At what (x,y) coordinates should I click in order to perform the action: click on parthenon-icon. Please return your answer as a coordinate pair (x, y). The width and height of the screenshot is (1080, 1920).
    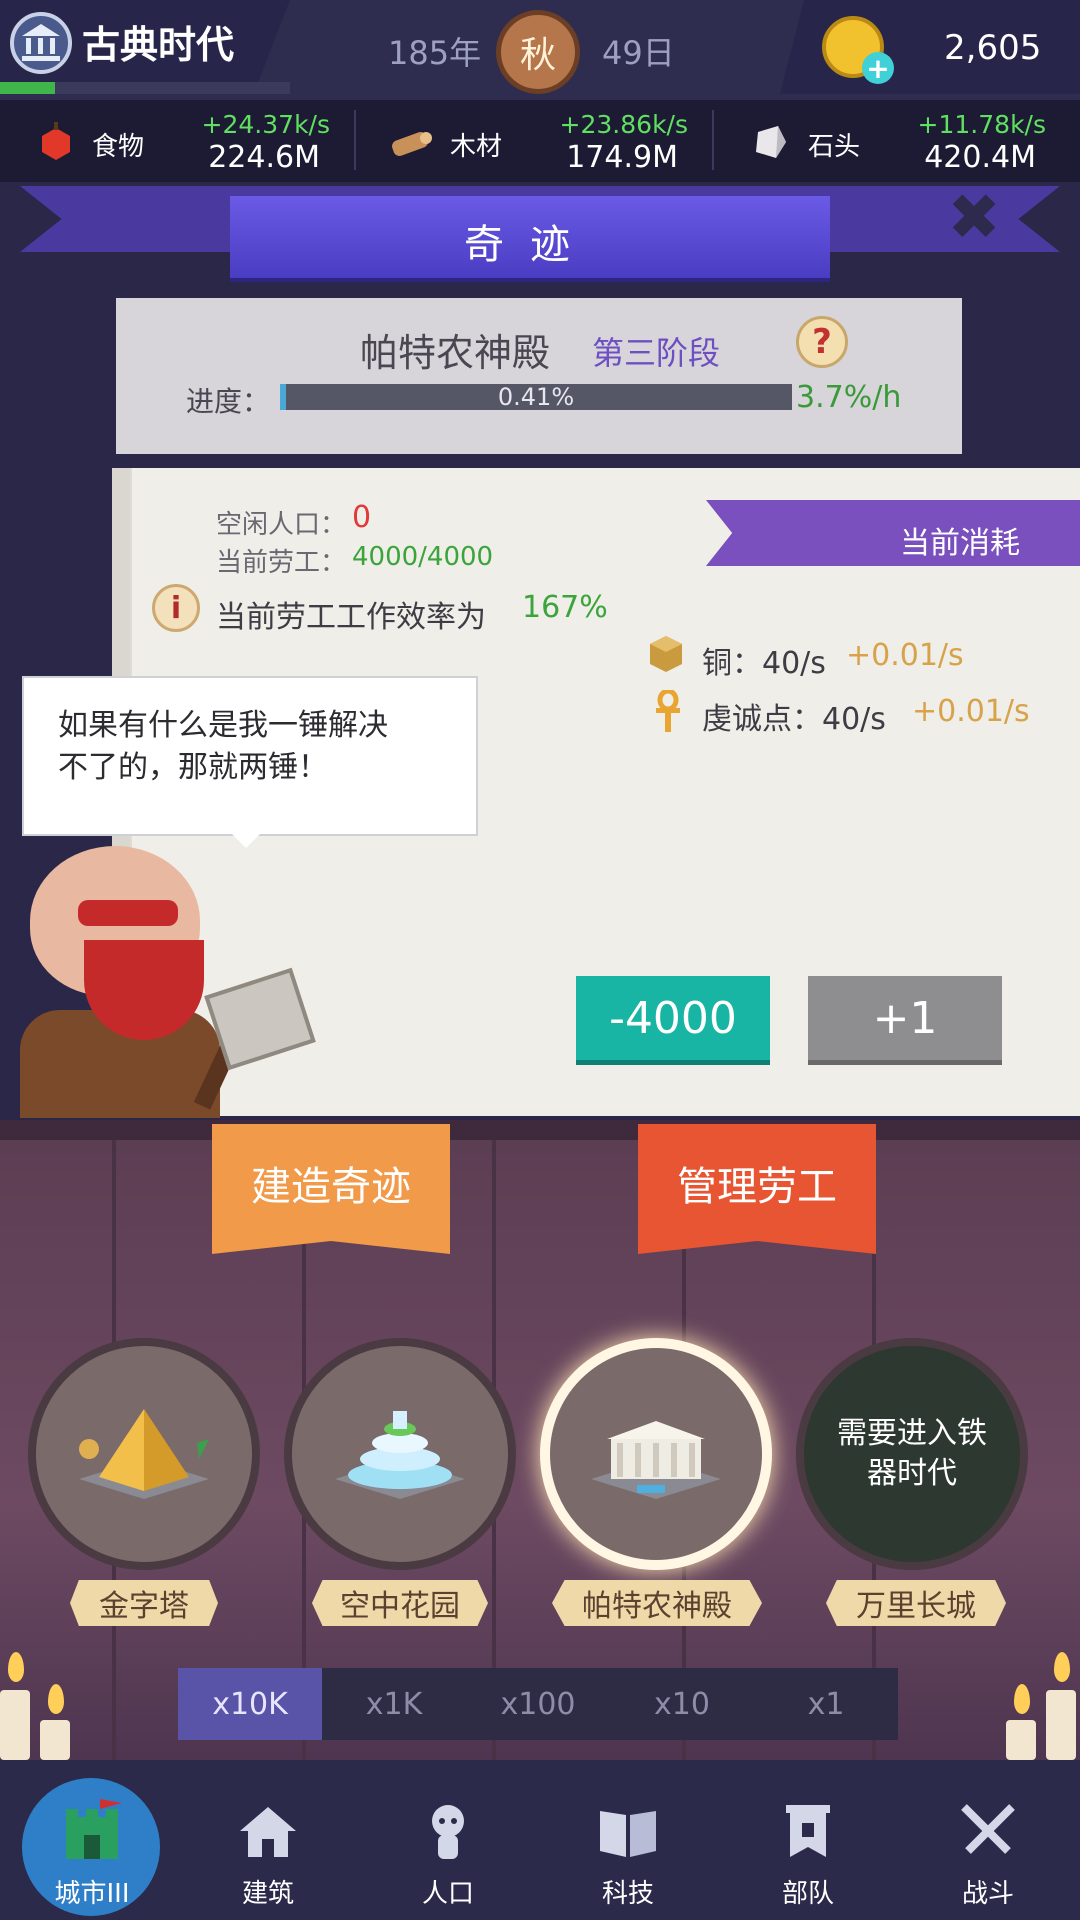
    Looking at the image, I should click on (656, 1460).